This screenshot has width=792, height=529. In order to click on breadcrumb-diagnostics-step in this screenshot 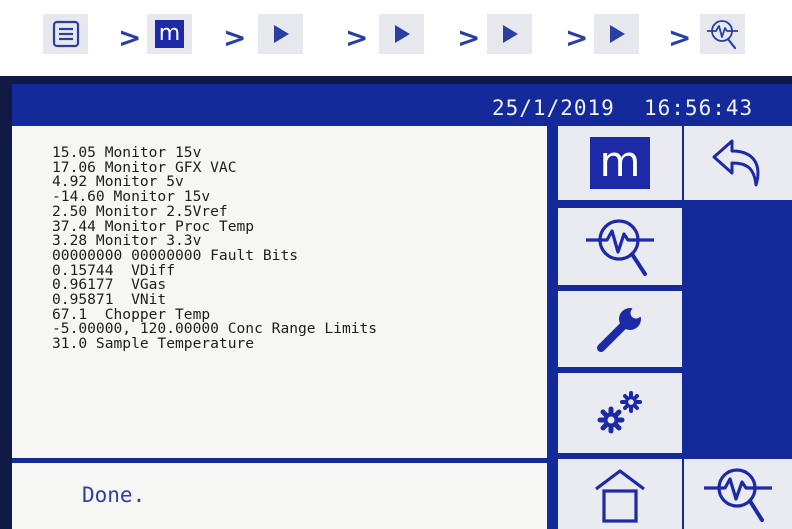, I will do `click(722, 34)`.